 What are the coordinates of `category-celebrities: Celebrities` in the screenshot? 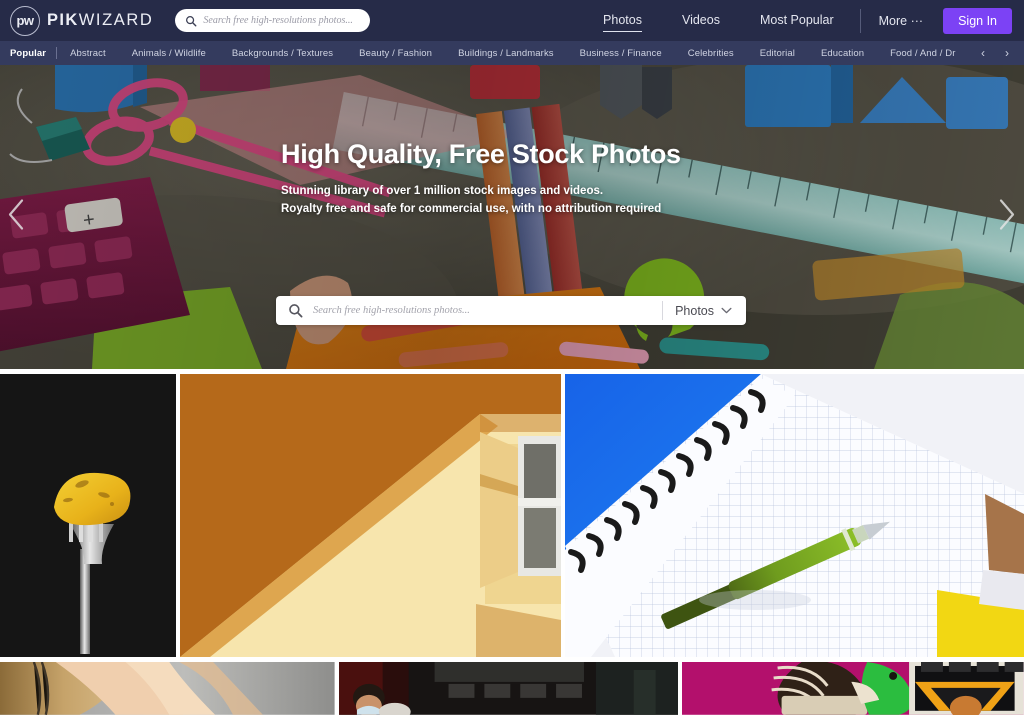 It's located at (711, 53).